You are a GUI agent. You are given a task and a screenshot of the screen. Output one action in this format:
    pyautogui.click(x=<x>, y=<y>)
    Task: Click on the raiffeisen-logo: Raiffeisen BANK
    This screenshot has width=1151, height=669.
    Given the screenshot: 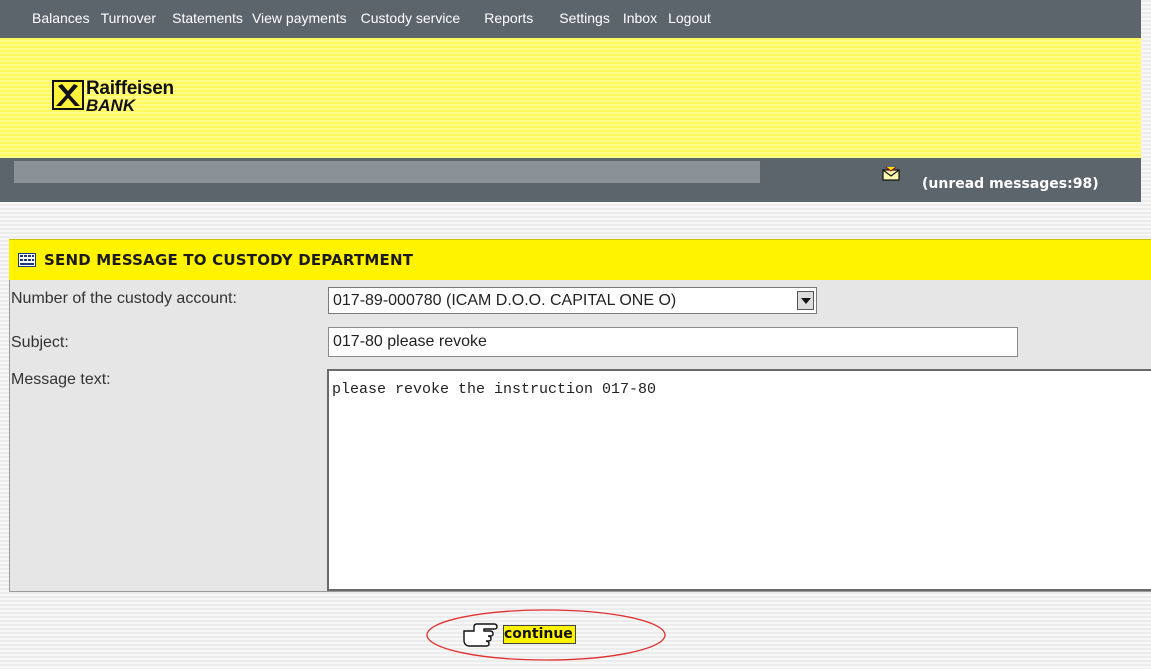 What is the action you would take?
    pyautogui.click(x=113, y=96)
    